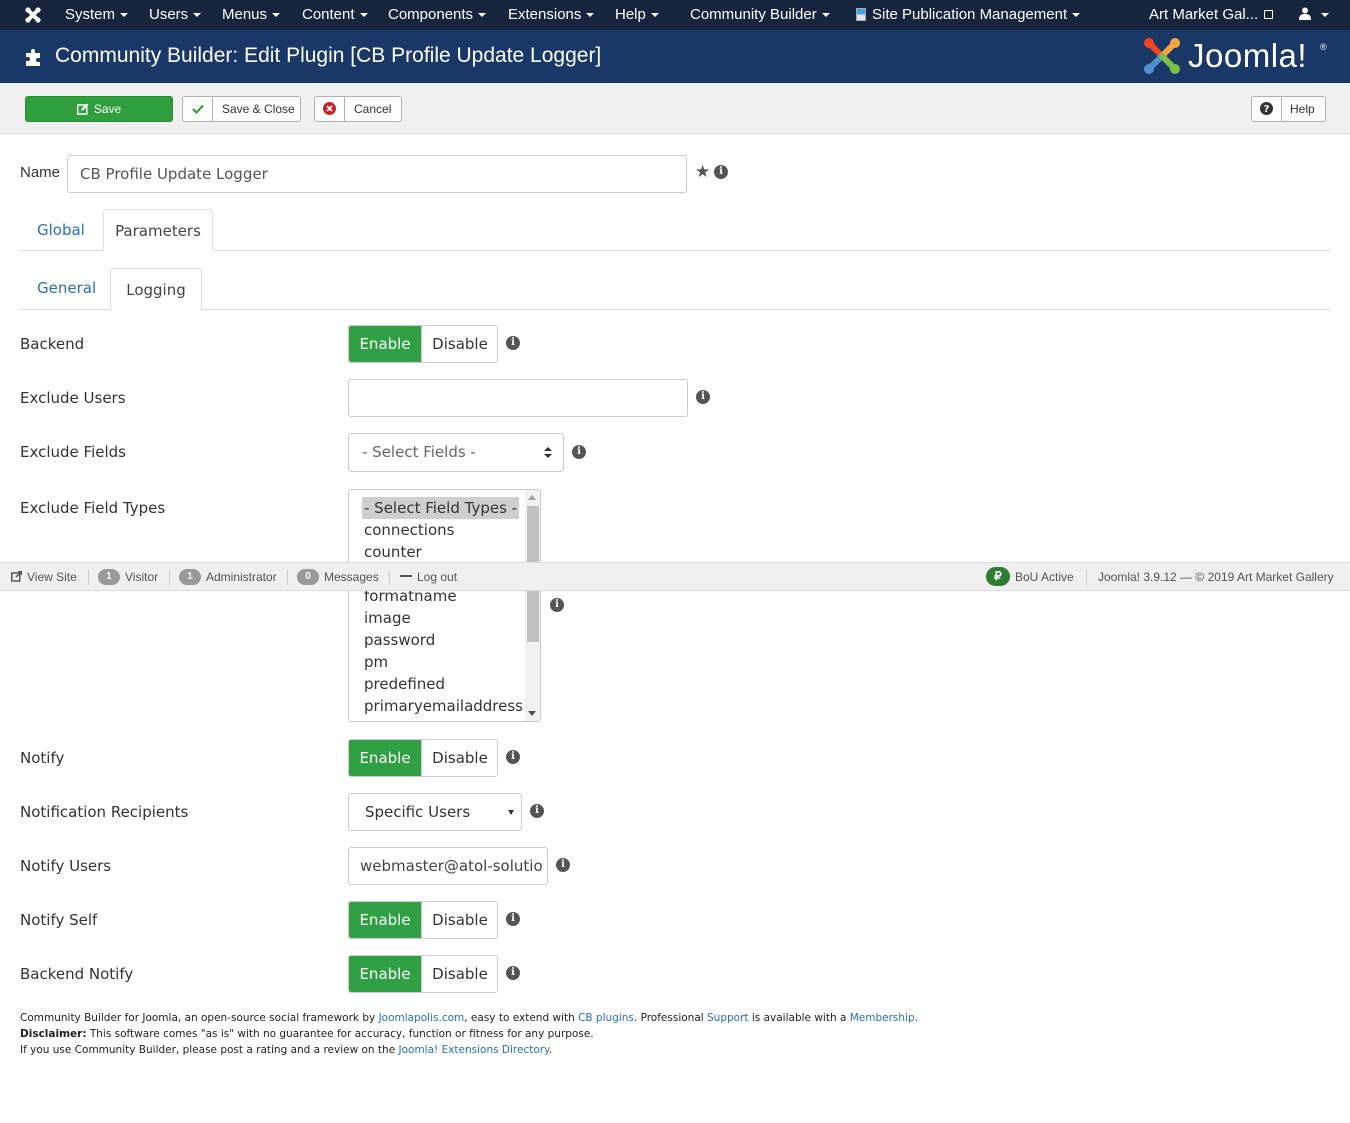 This screenshot has height=1123, width=1350. I want to click on menu-components: Components, so click(437, 15).